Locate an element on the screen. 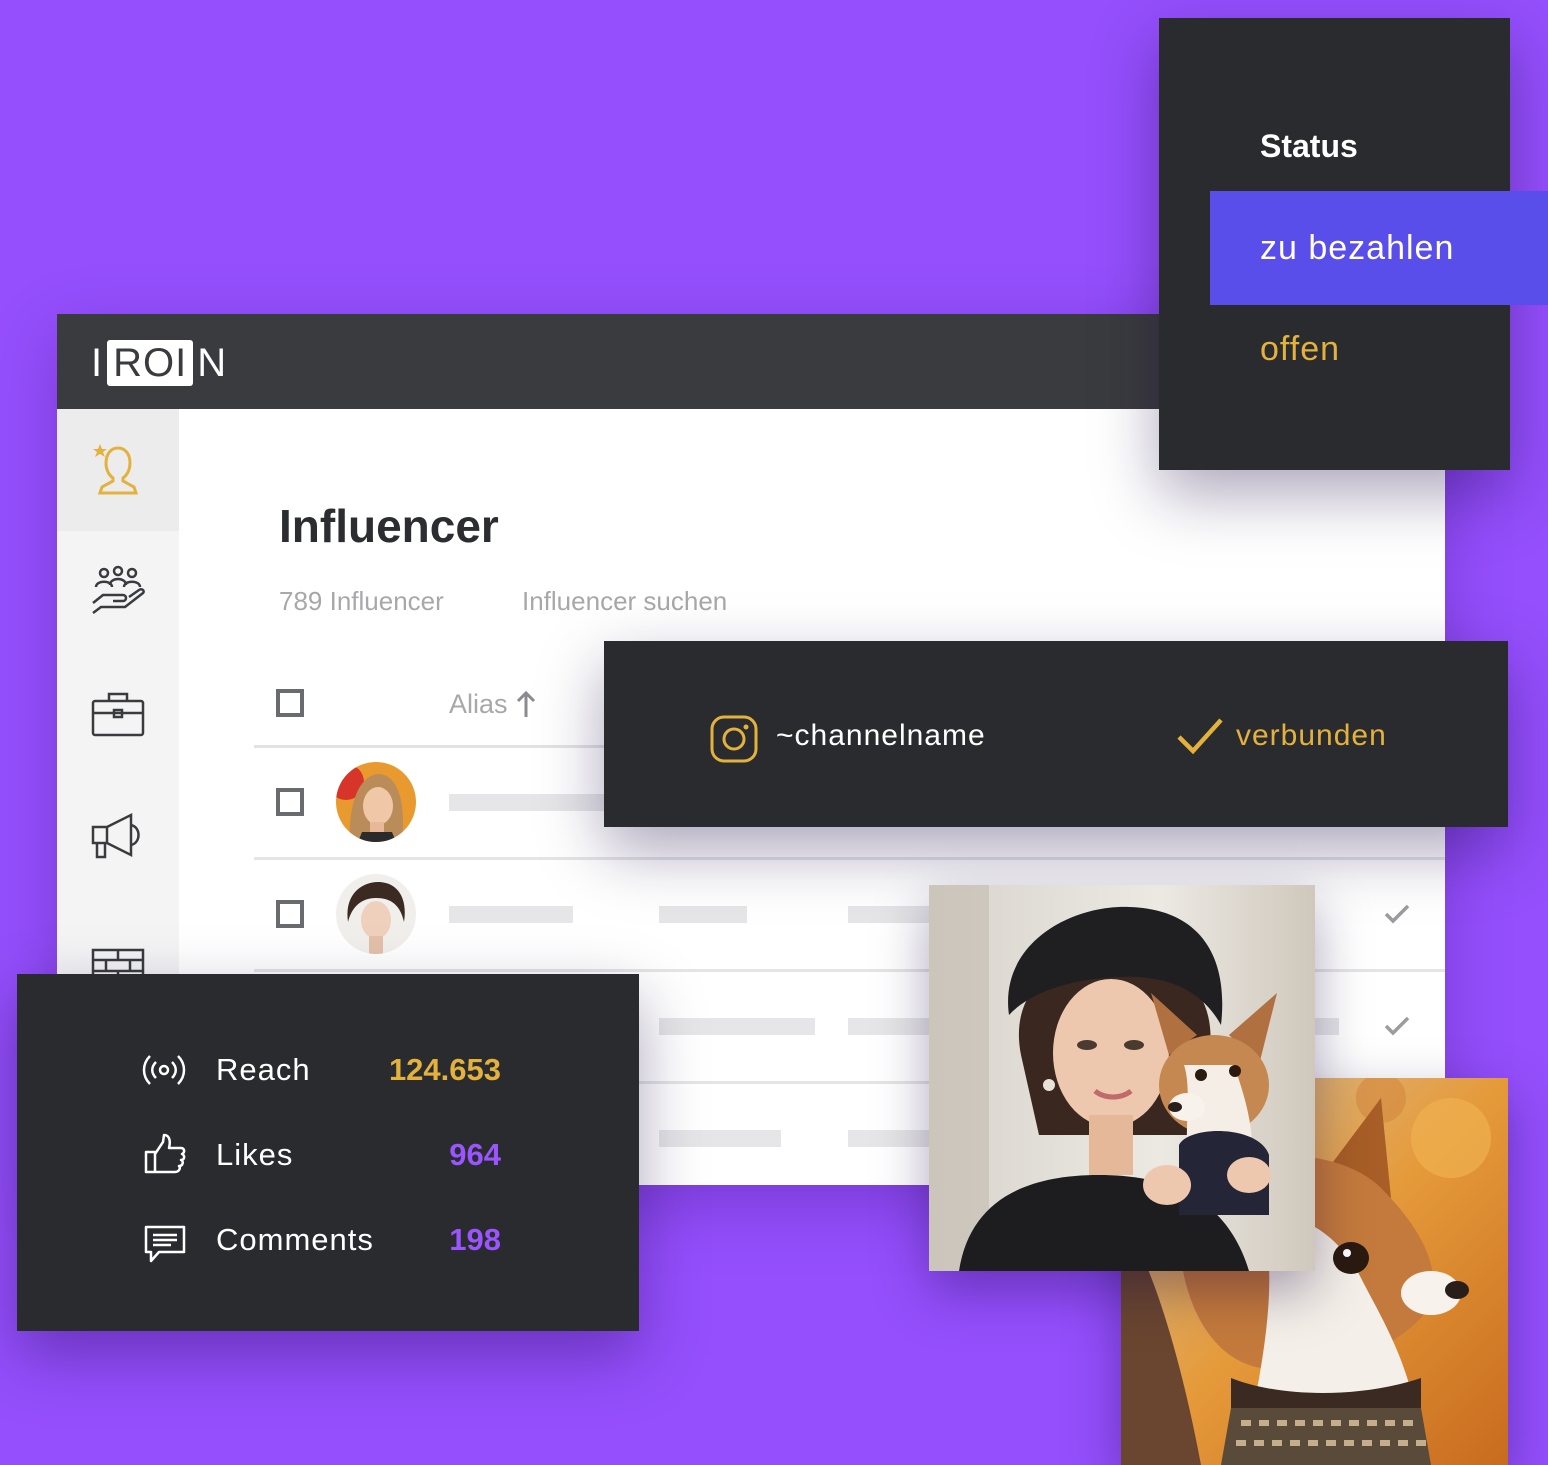  influencer-star-icon is located at coordinates (116, 469).